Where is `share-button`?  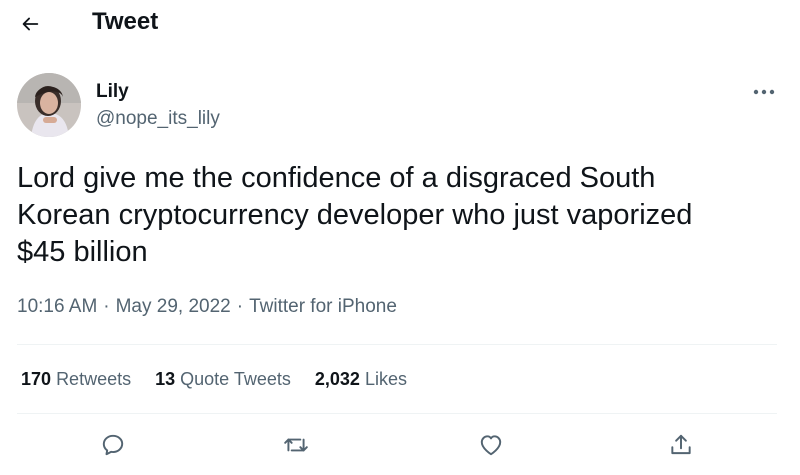
share-button is located at coordinates (681, 445).